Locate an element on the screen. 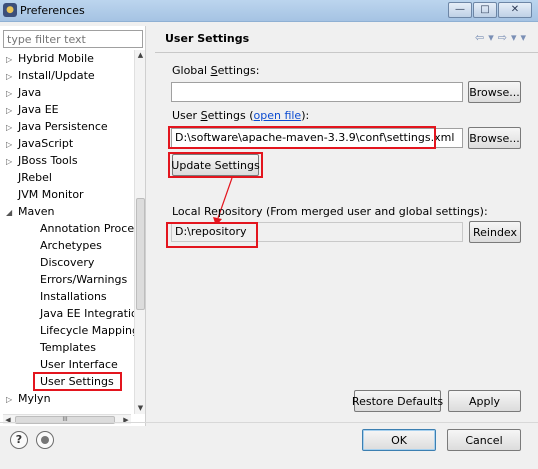  forward-history-menu-icon: ▾ is located at coordinates (514, 37).